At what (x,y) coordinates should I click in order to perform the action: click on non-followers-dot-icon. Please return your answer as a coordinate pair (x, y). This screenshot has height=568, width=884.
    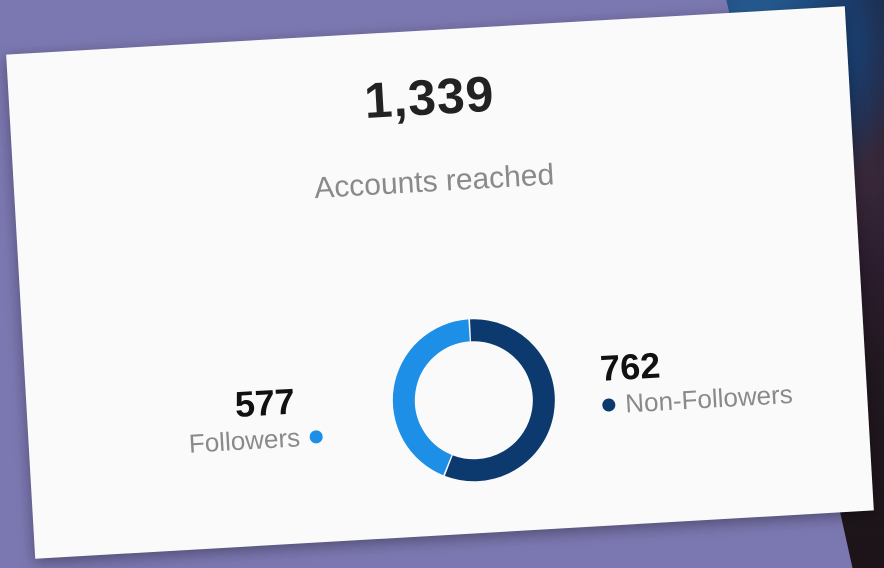
    Looking at the image, I should click on (608, 405).